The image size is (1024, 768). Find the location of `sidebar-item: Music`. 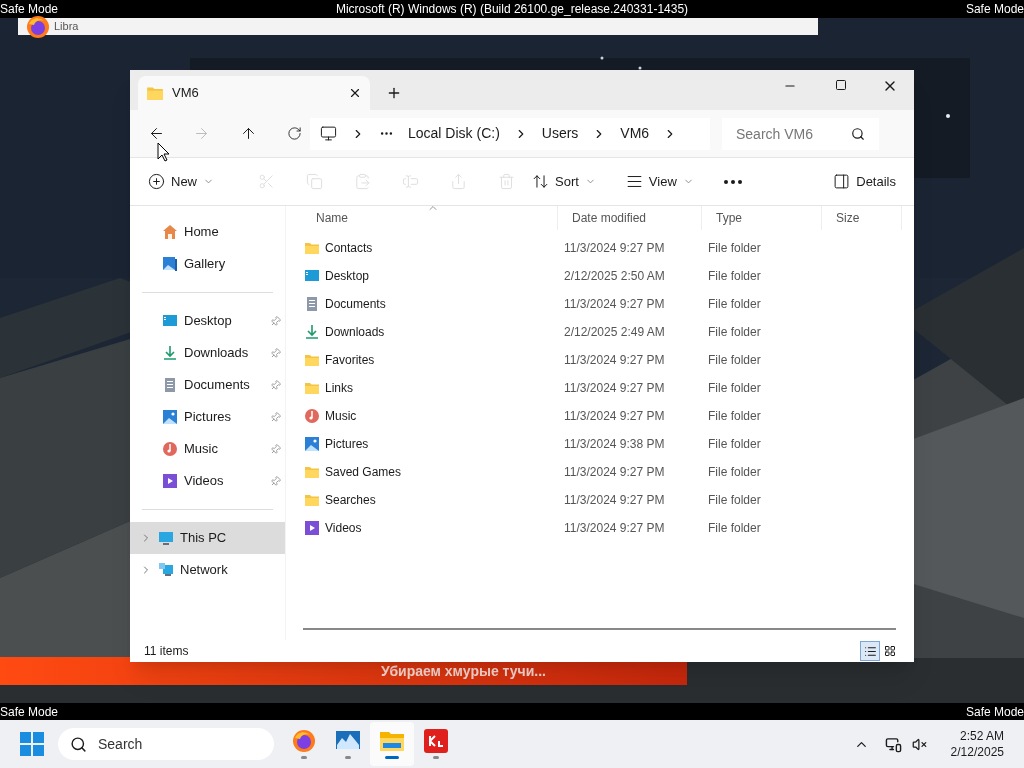

sidebar-item: Music is located at coordinates (207, 449).